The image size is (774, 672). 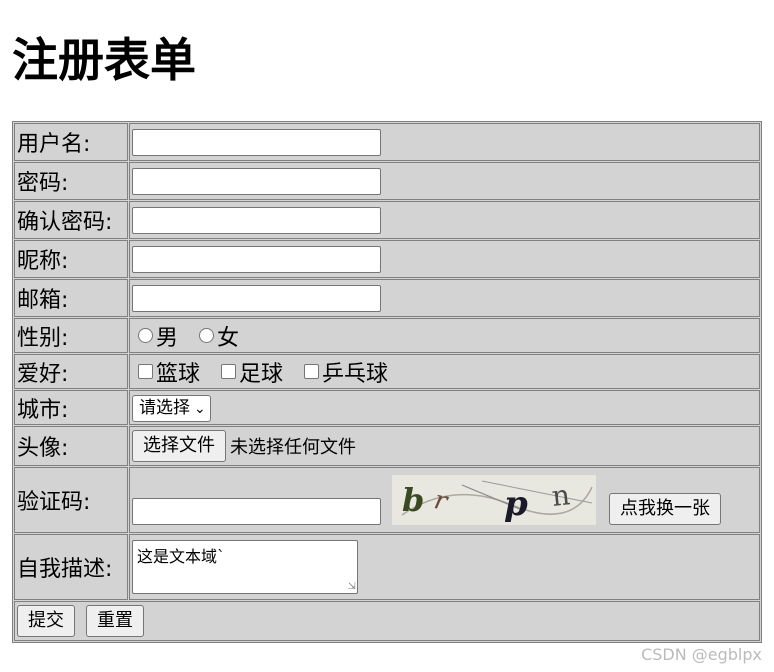 What do you see at coordinates (178, 374) in the screenshot?
I see `hobby-basketball-label: 篮球` at bounding box center [178, 374].